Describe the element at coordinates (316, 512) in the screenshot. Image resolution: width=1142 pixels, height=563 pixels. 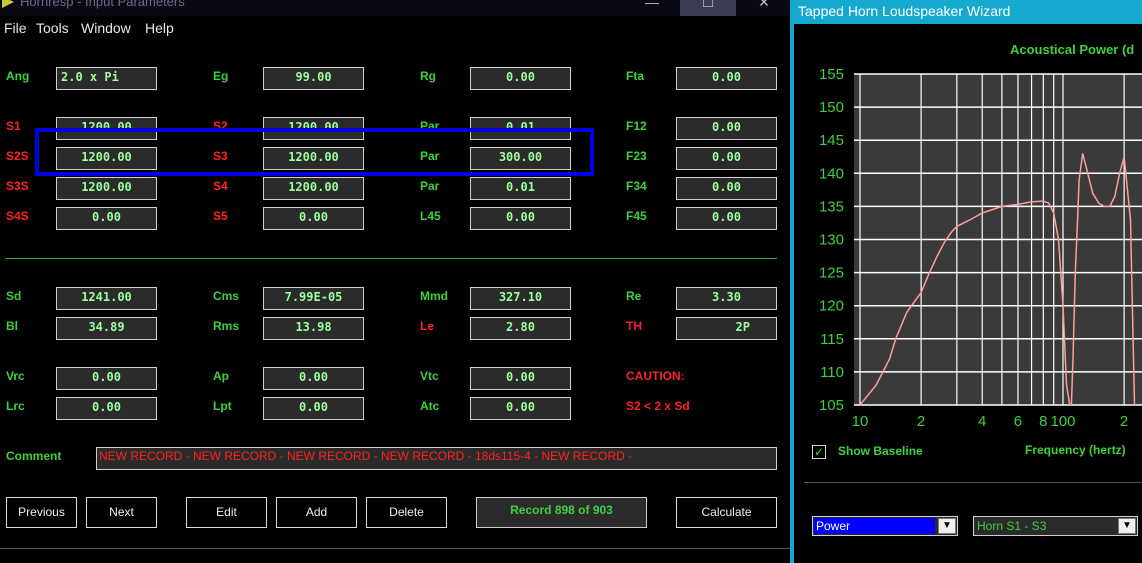
I see `add-button: Add` at that location.